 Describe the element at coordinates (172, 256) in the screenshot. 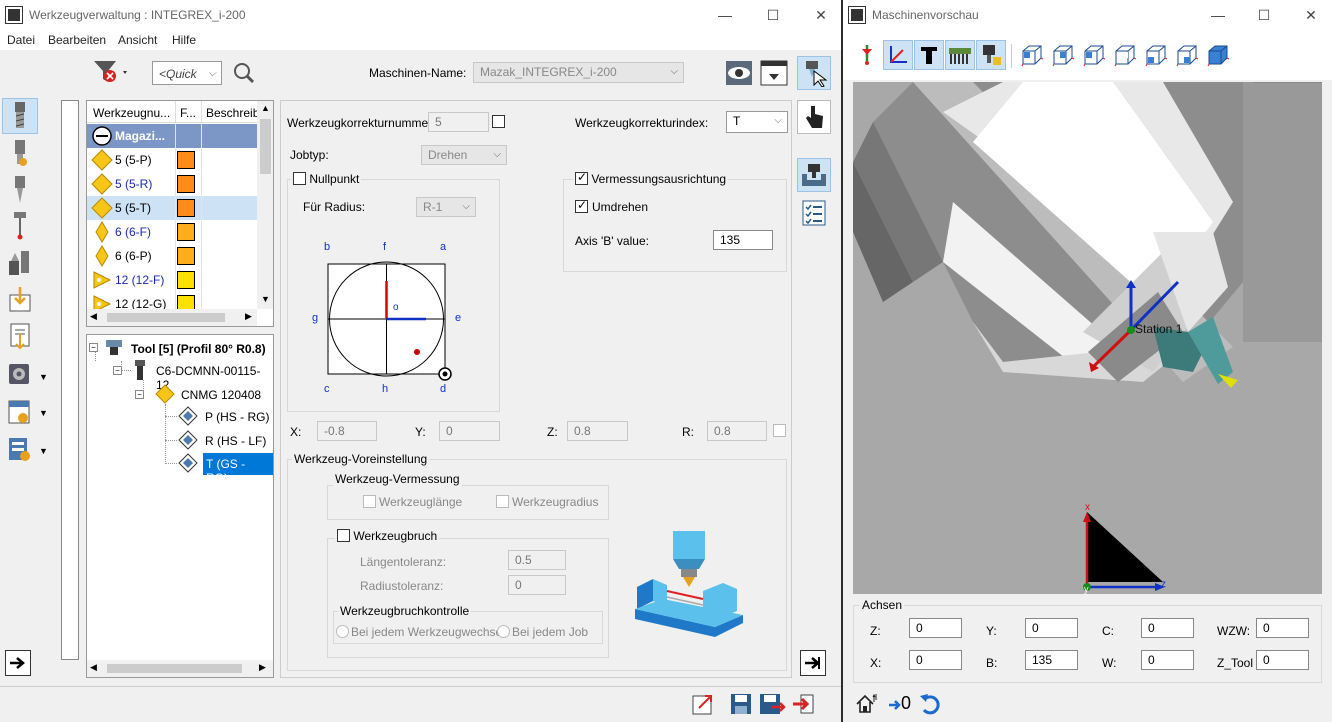

I see `tool-list-row: 6 (6-P)` at that location.